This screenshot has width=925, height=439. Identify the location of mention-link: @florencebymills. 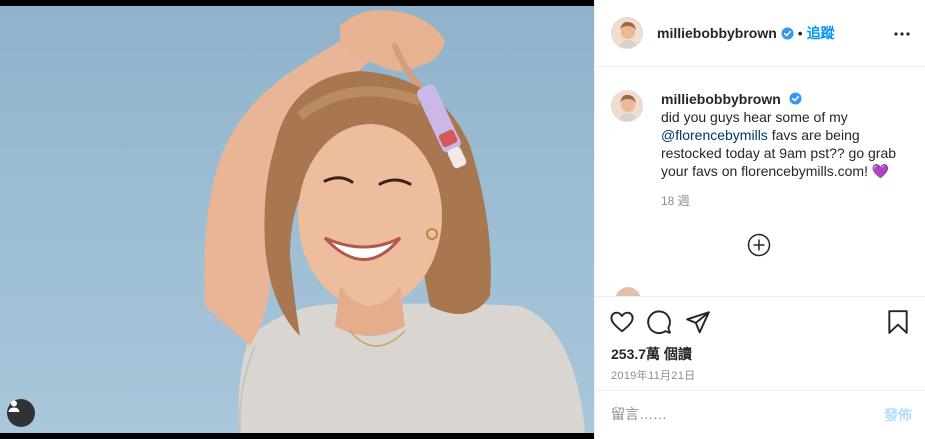
(714, 135).